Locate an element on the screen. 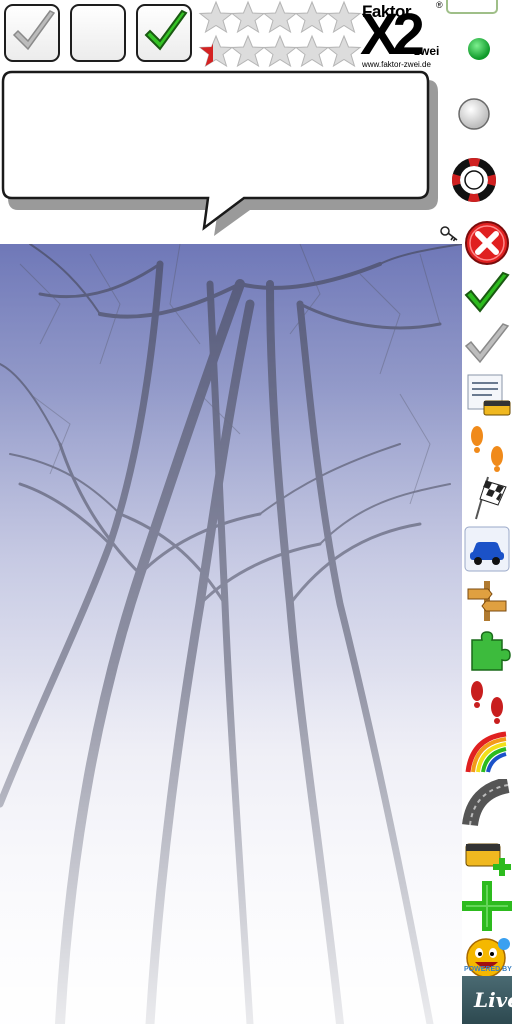 This screenshot has width=512, height=1024. logo-zwei: zwei is located at coordinates (427, 51).